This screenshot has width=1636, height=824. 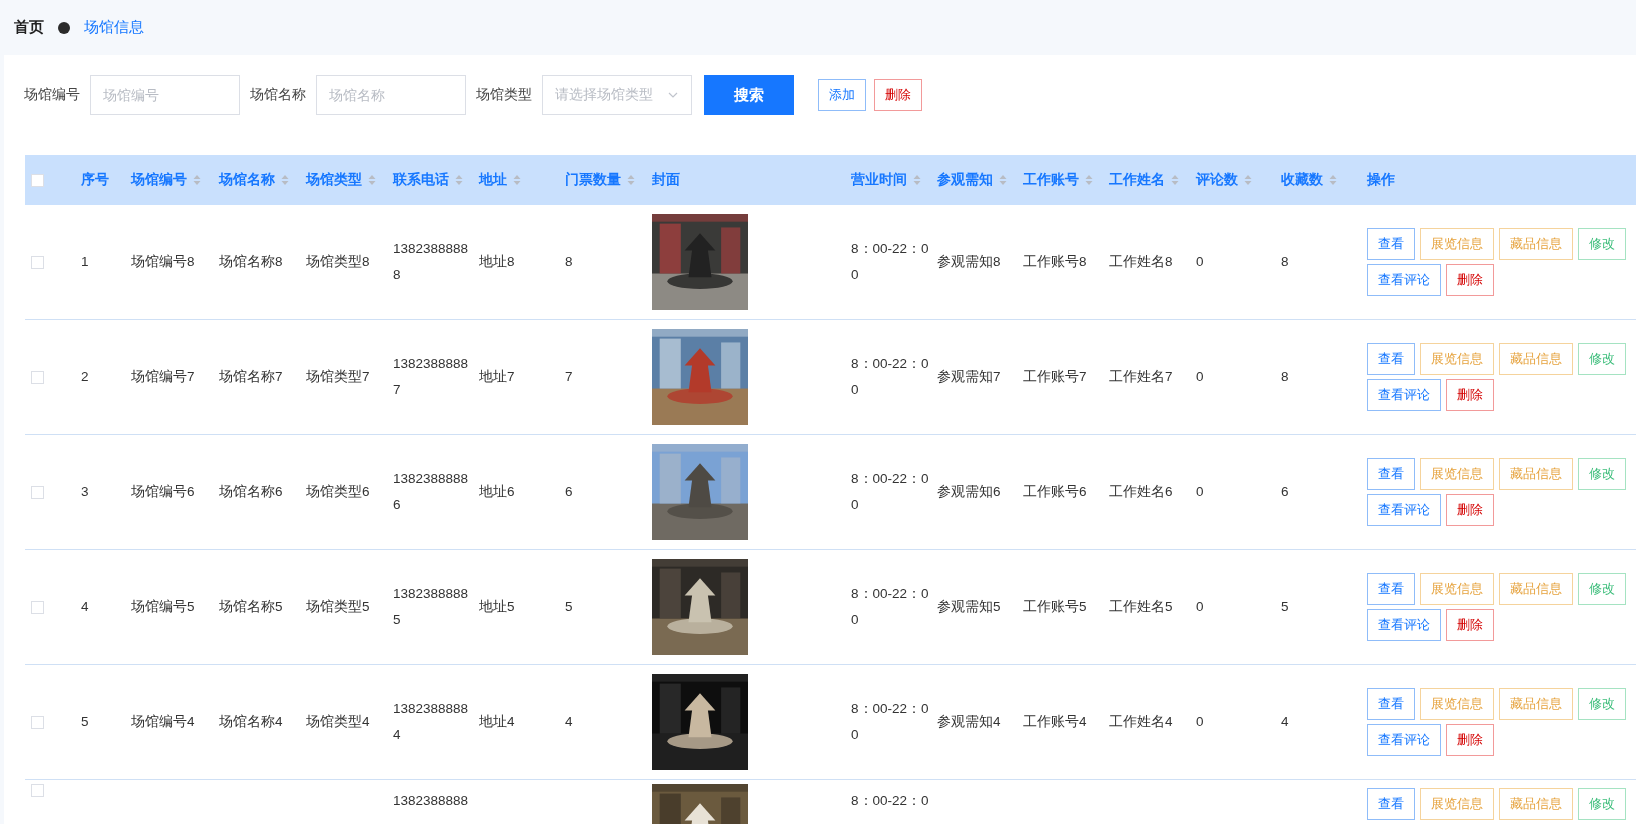 I want to click on table-cell-text: 13823888886, so click(x=431, y=492).